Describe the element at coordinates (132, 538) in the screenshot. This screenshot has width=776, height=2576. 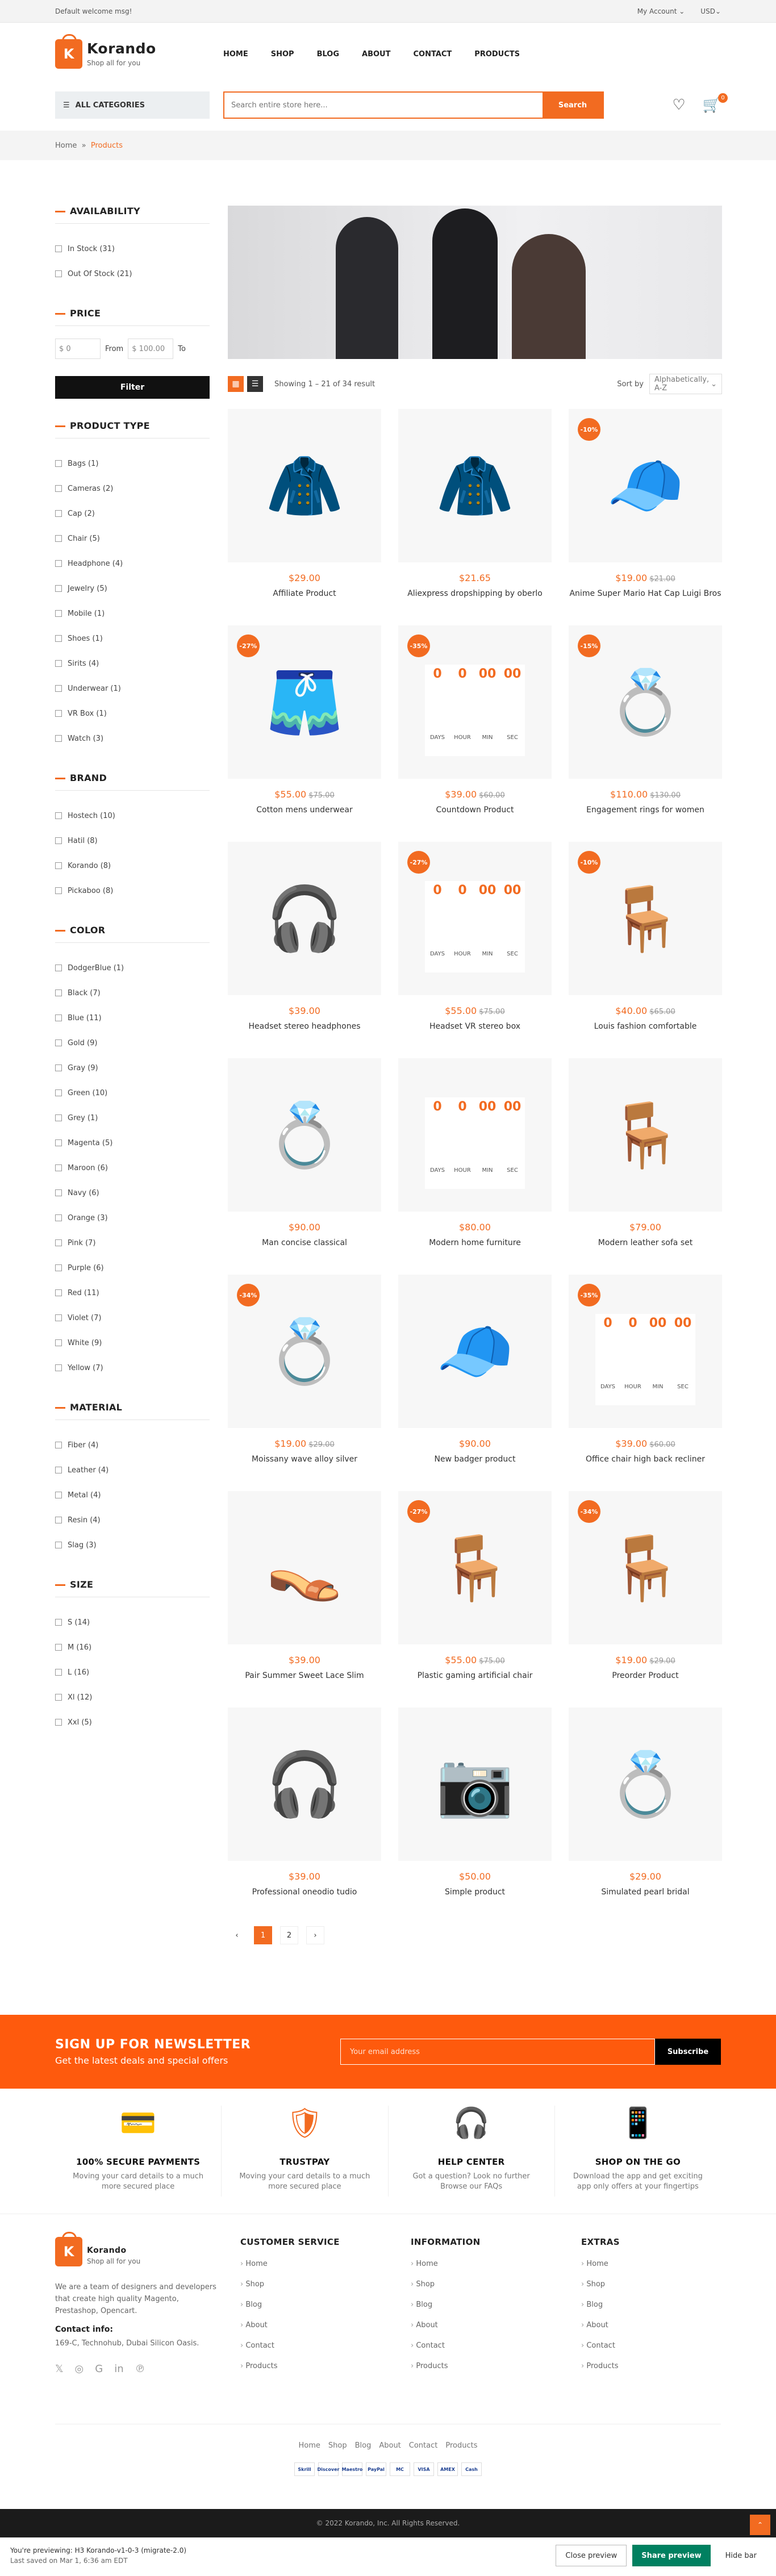
I see `filter-option: Chair (5)` at that location.